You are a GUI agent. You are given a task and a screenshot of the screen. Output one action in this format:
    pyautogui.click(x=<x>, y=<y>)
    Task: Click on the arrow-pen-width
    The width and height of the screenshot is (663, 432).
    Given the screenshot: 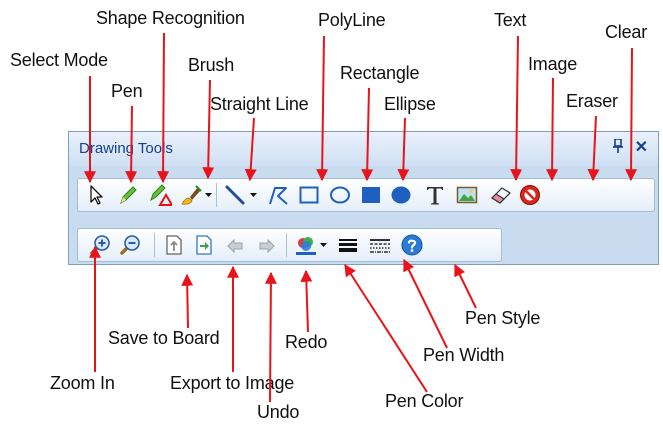 What is the action you would take?
    pyautogui.click(x=425, y=303)
    